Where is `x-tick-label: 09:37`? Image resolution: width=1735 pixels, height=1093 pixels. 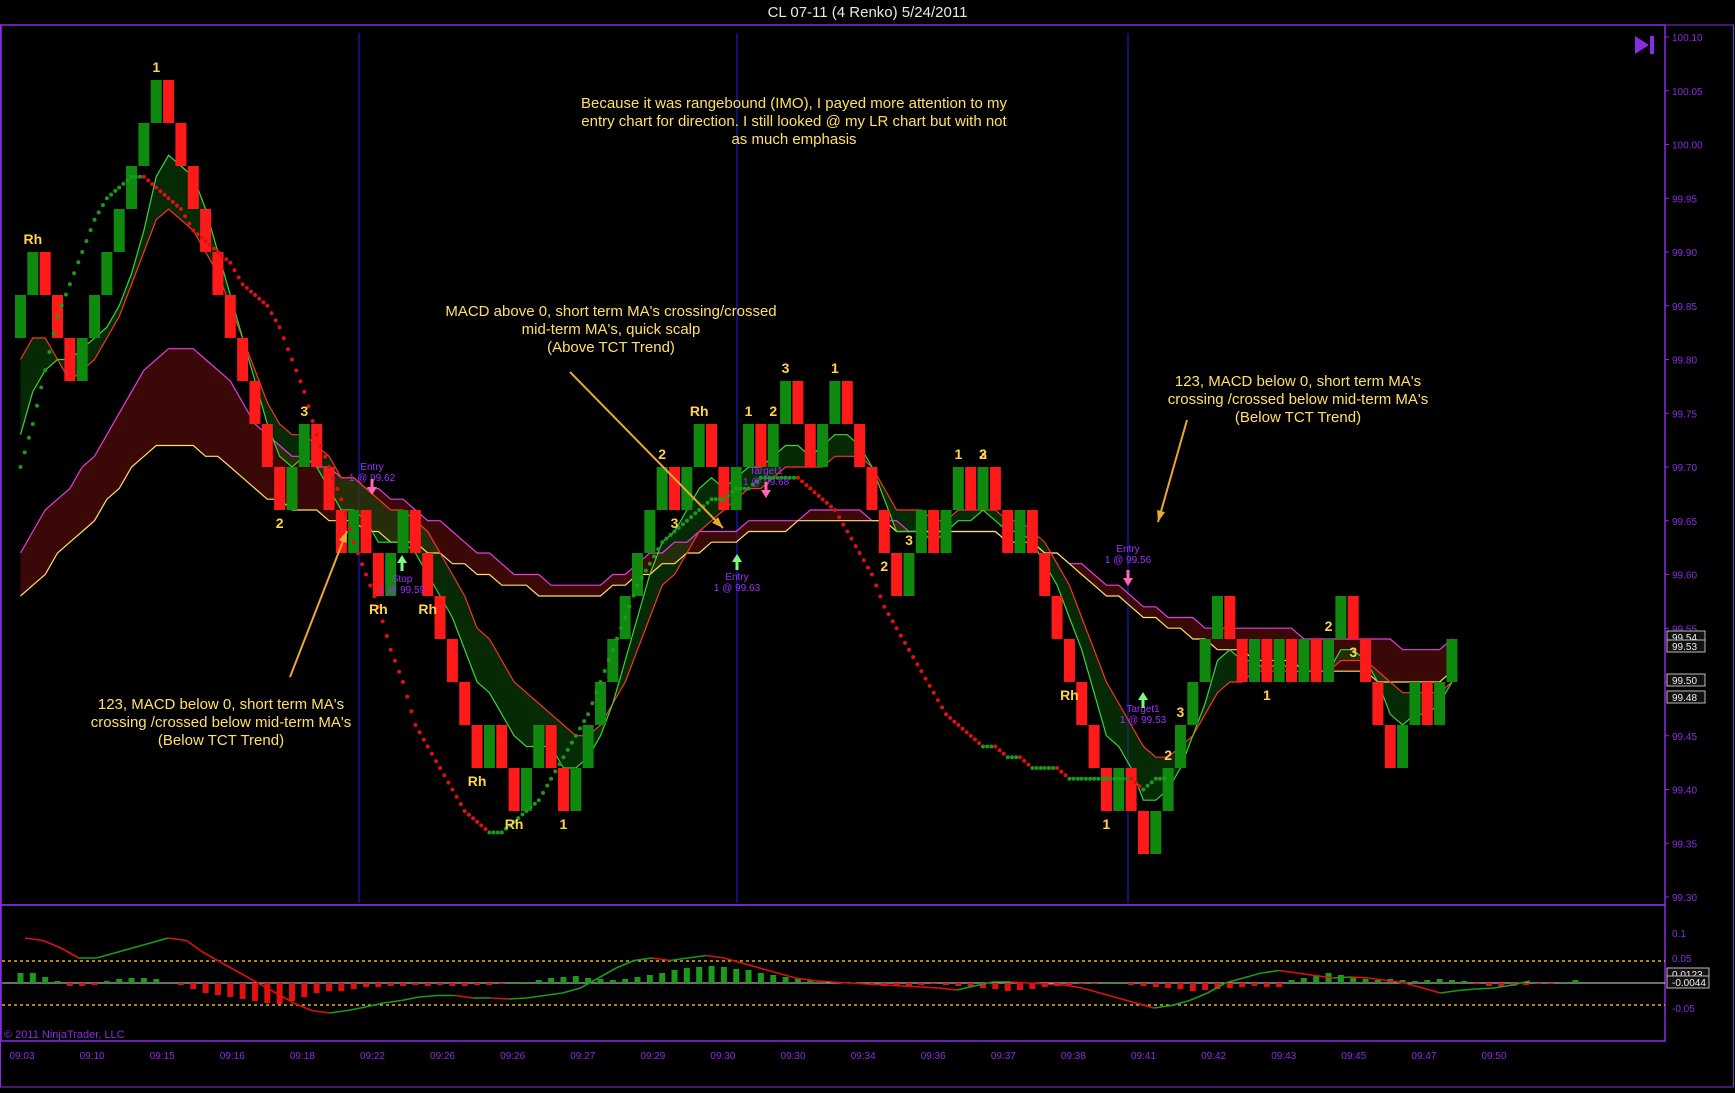 x-tick-label: 09:37 is located at coordinates (1003, 1056).